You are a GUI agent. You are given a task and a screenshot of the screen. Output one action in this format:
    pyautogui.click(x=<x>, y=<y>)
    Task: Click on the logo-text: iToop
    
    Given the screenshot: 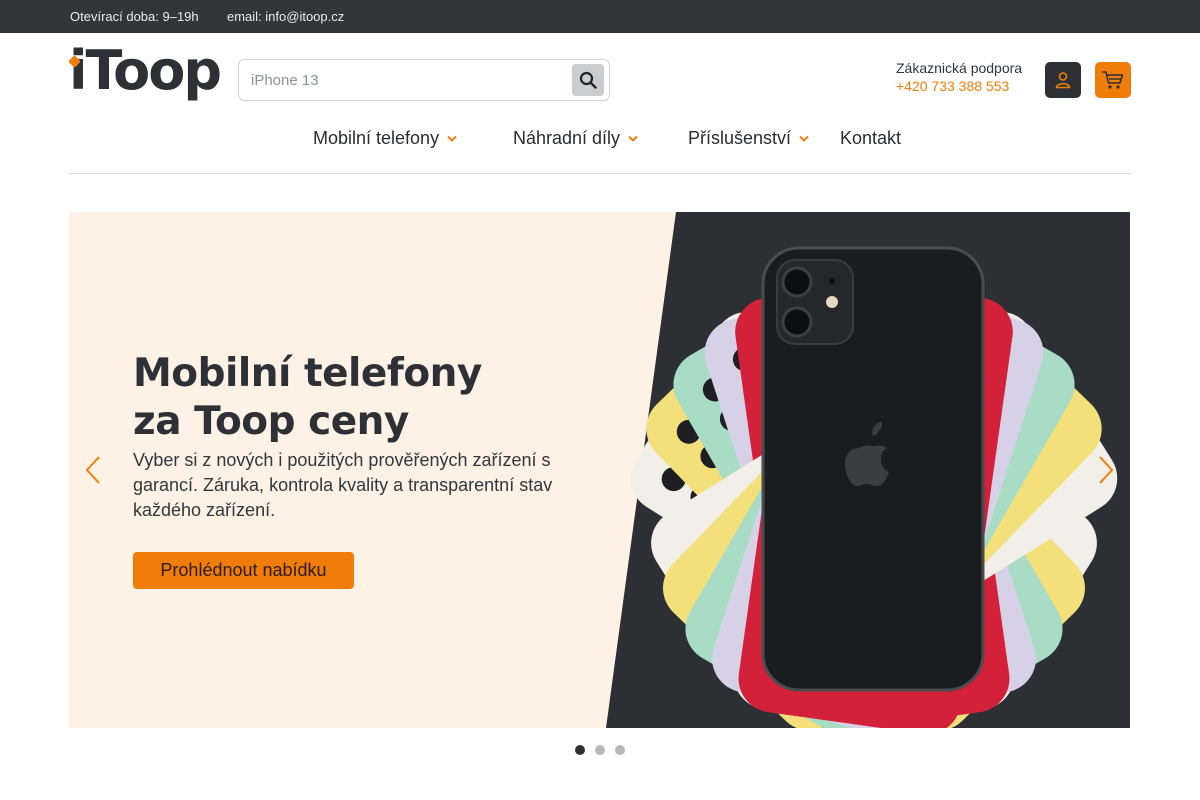 What is the action you would take?
    pyautogui.click(x=145, y=70)
    